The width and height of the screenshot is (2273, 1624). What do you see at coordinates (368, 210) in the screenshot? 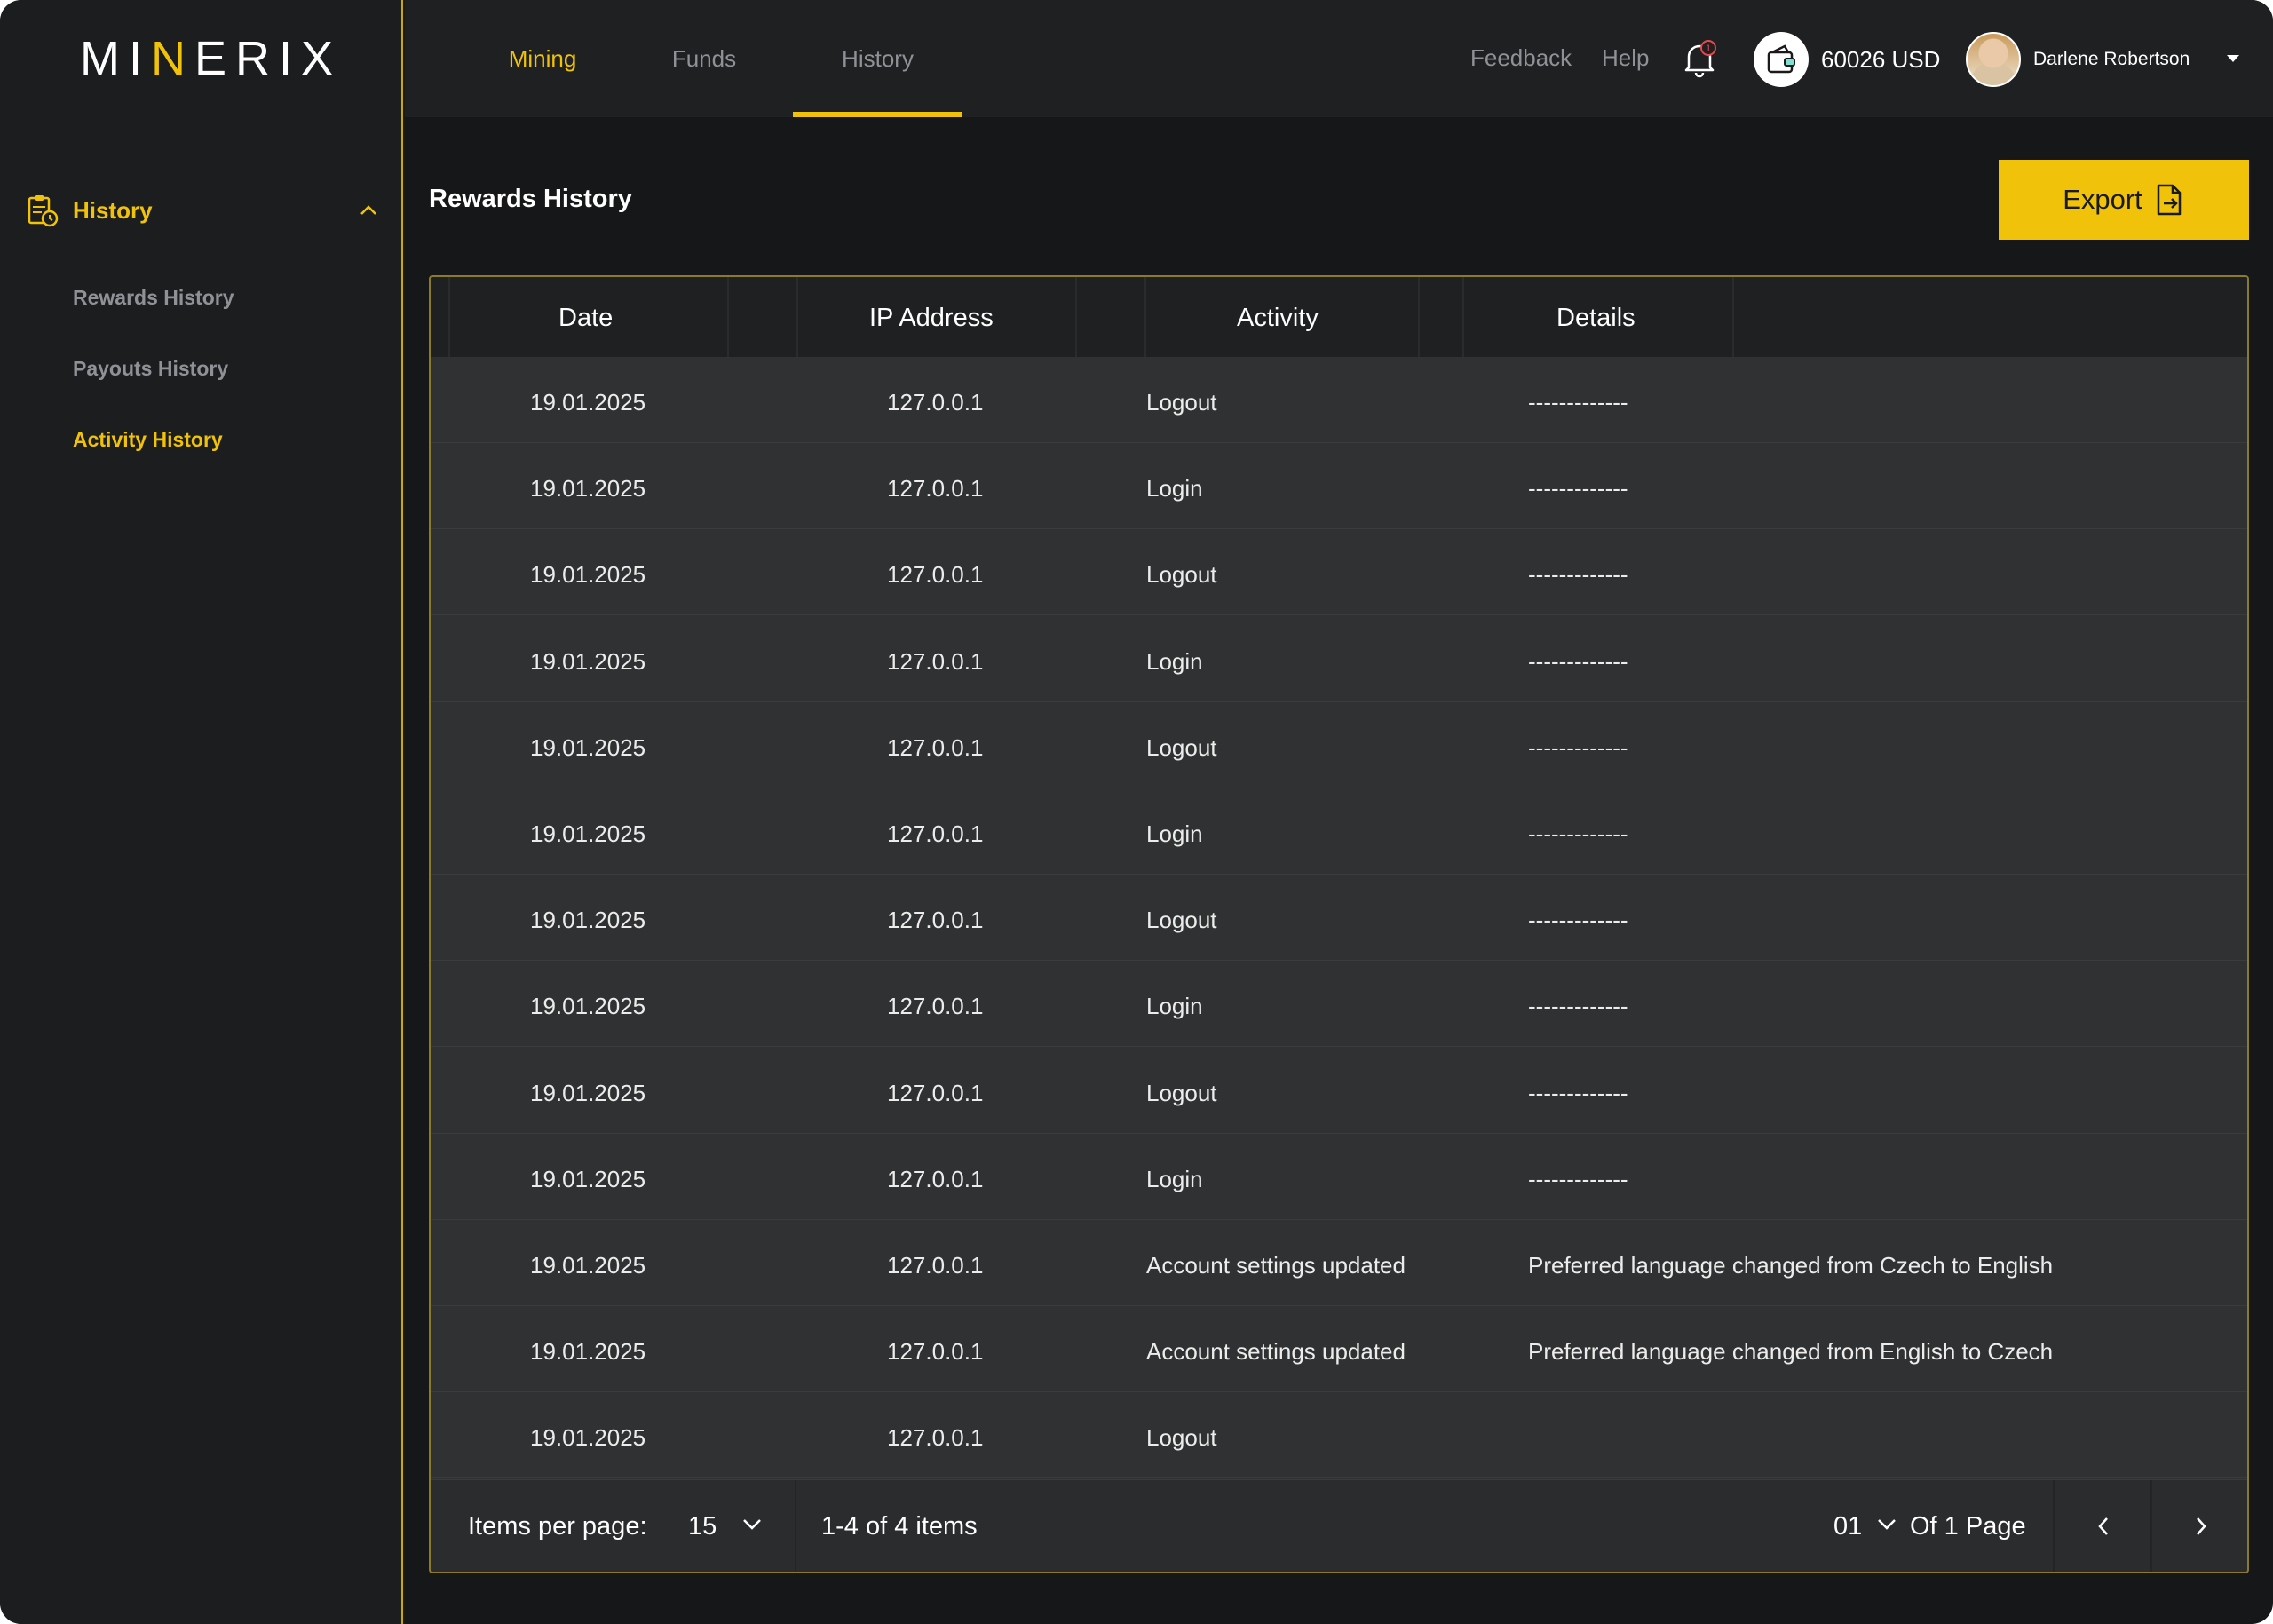
I see `chevron-up-icon` at bounding box center [368, 210].